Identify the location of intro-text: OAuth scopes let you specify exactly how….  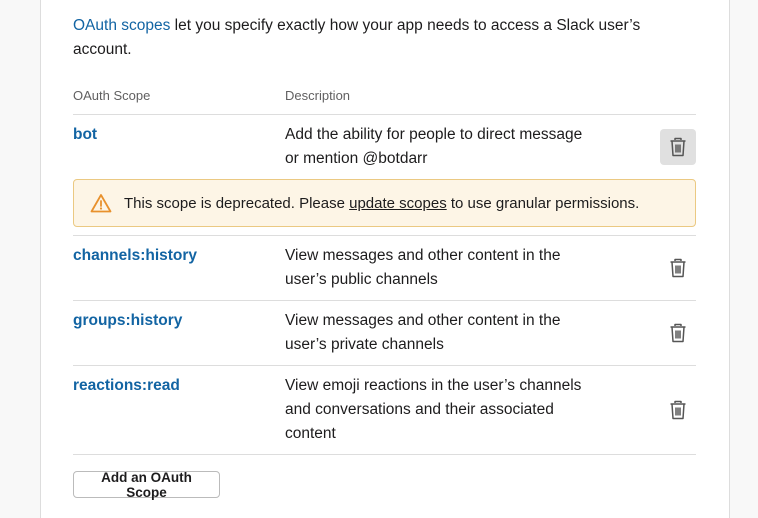
(373, 38).